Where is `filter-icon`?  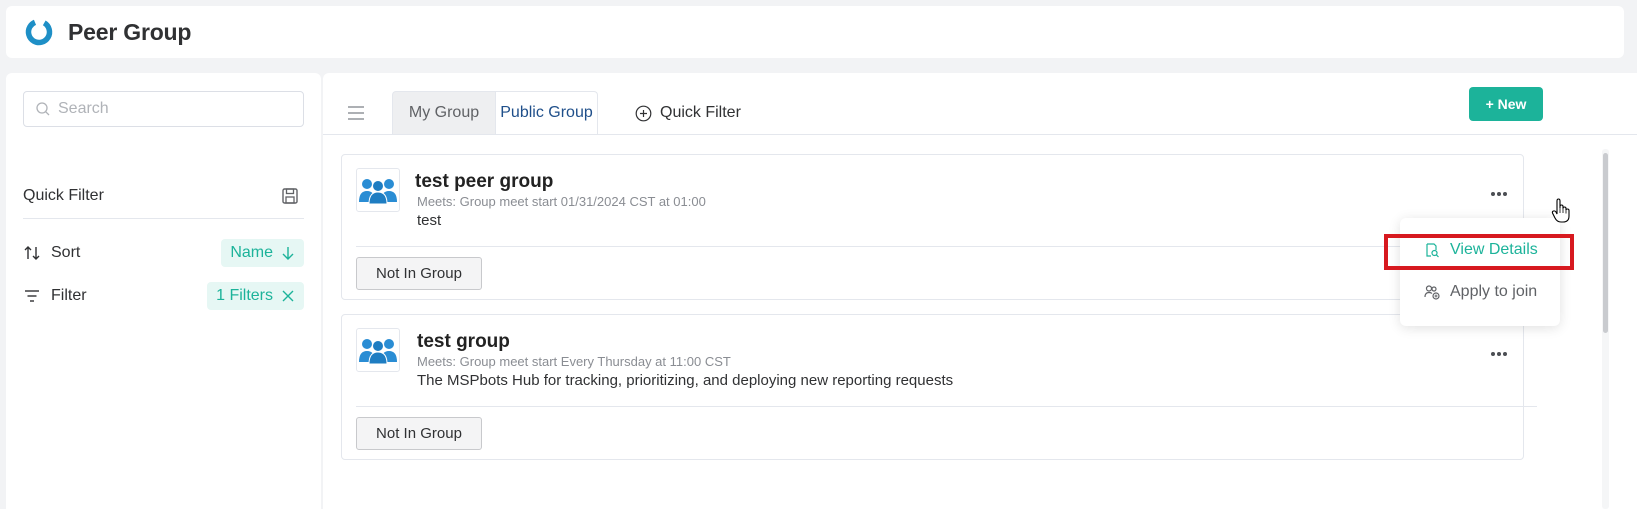
filter-icon is located at coordinates (32, 296).